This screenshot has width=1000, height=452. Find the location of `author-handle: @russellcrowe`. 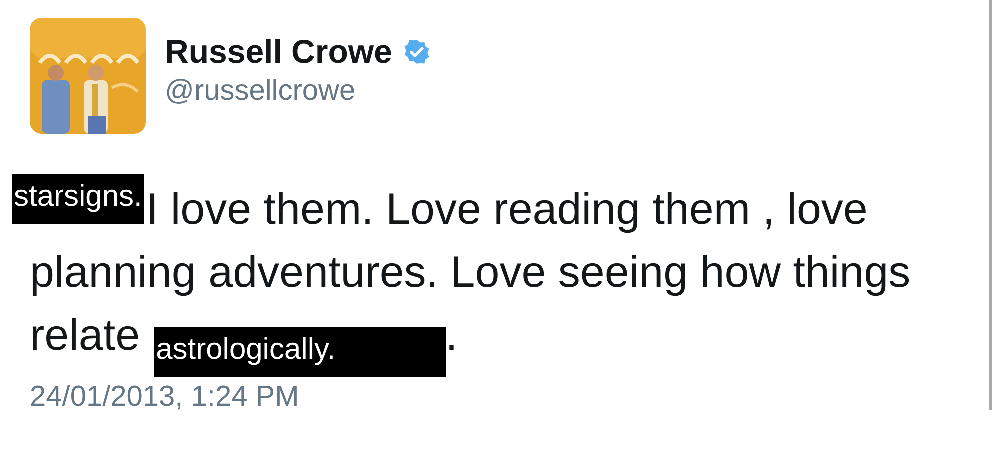

author-handle: @russellcrowe is located at coordinates (297, 91).